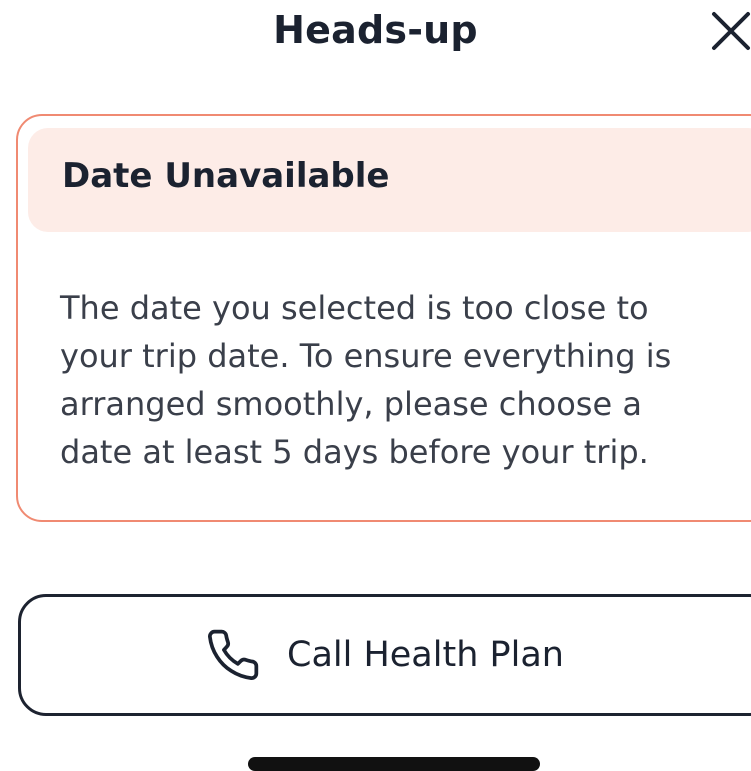 The width and height of the screenshot is (751, 771). What do you see at coordinates (233, 654) in the screenshot?
I see `phone-icon` at bounding box center [233, 654].